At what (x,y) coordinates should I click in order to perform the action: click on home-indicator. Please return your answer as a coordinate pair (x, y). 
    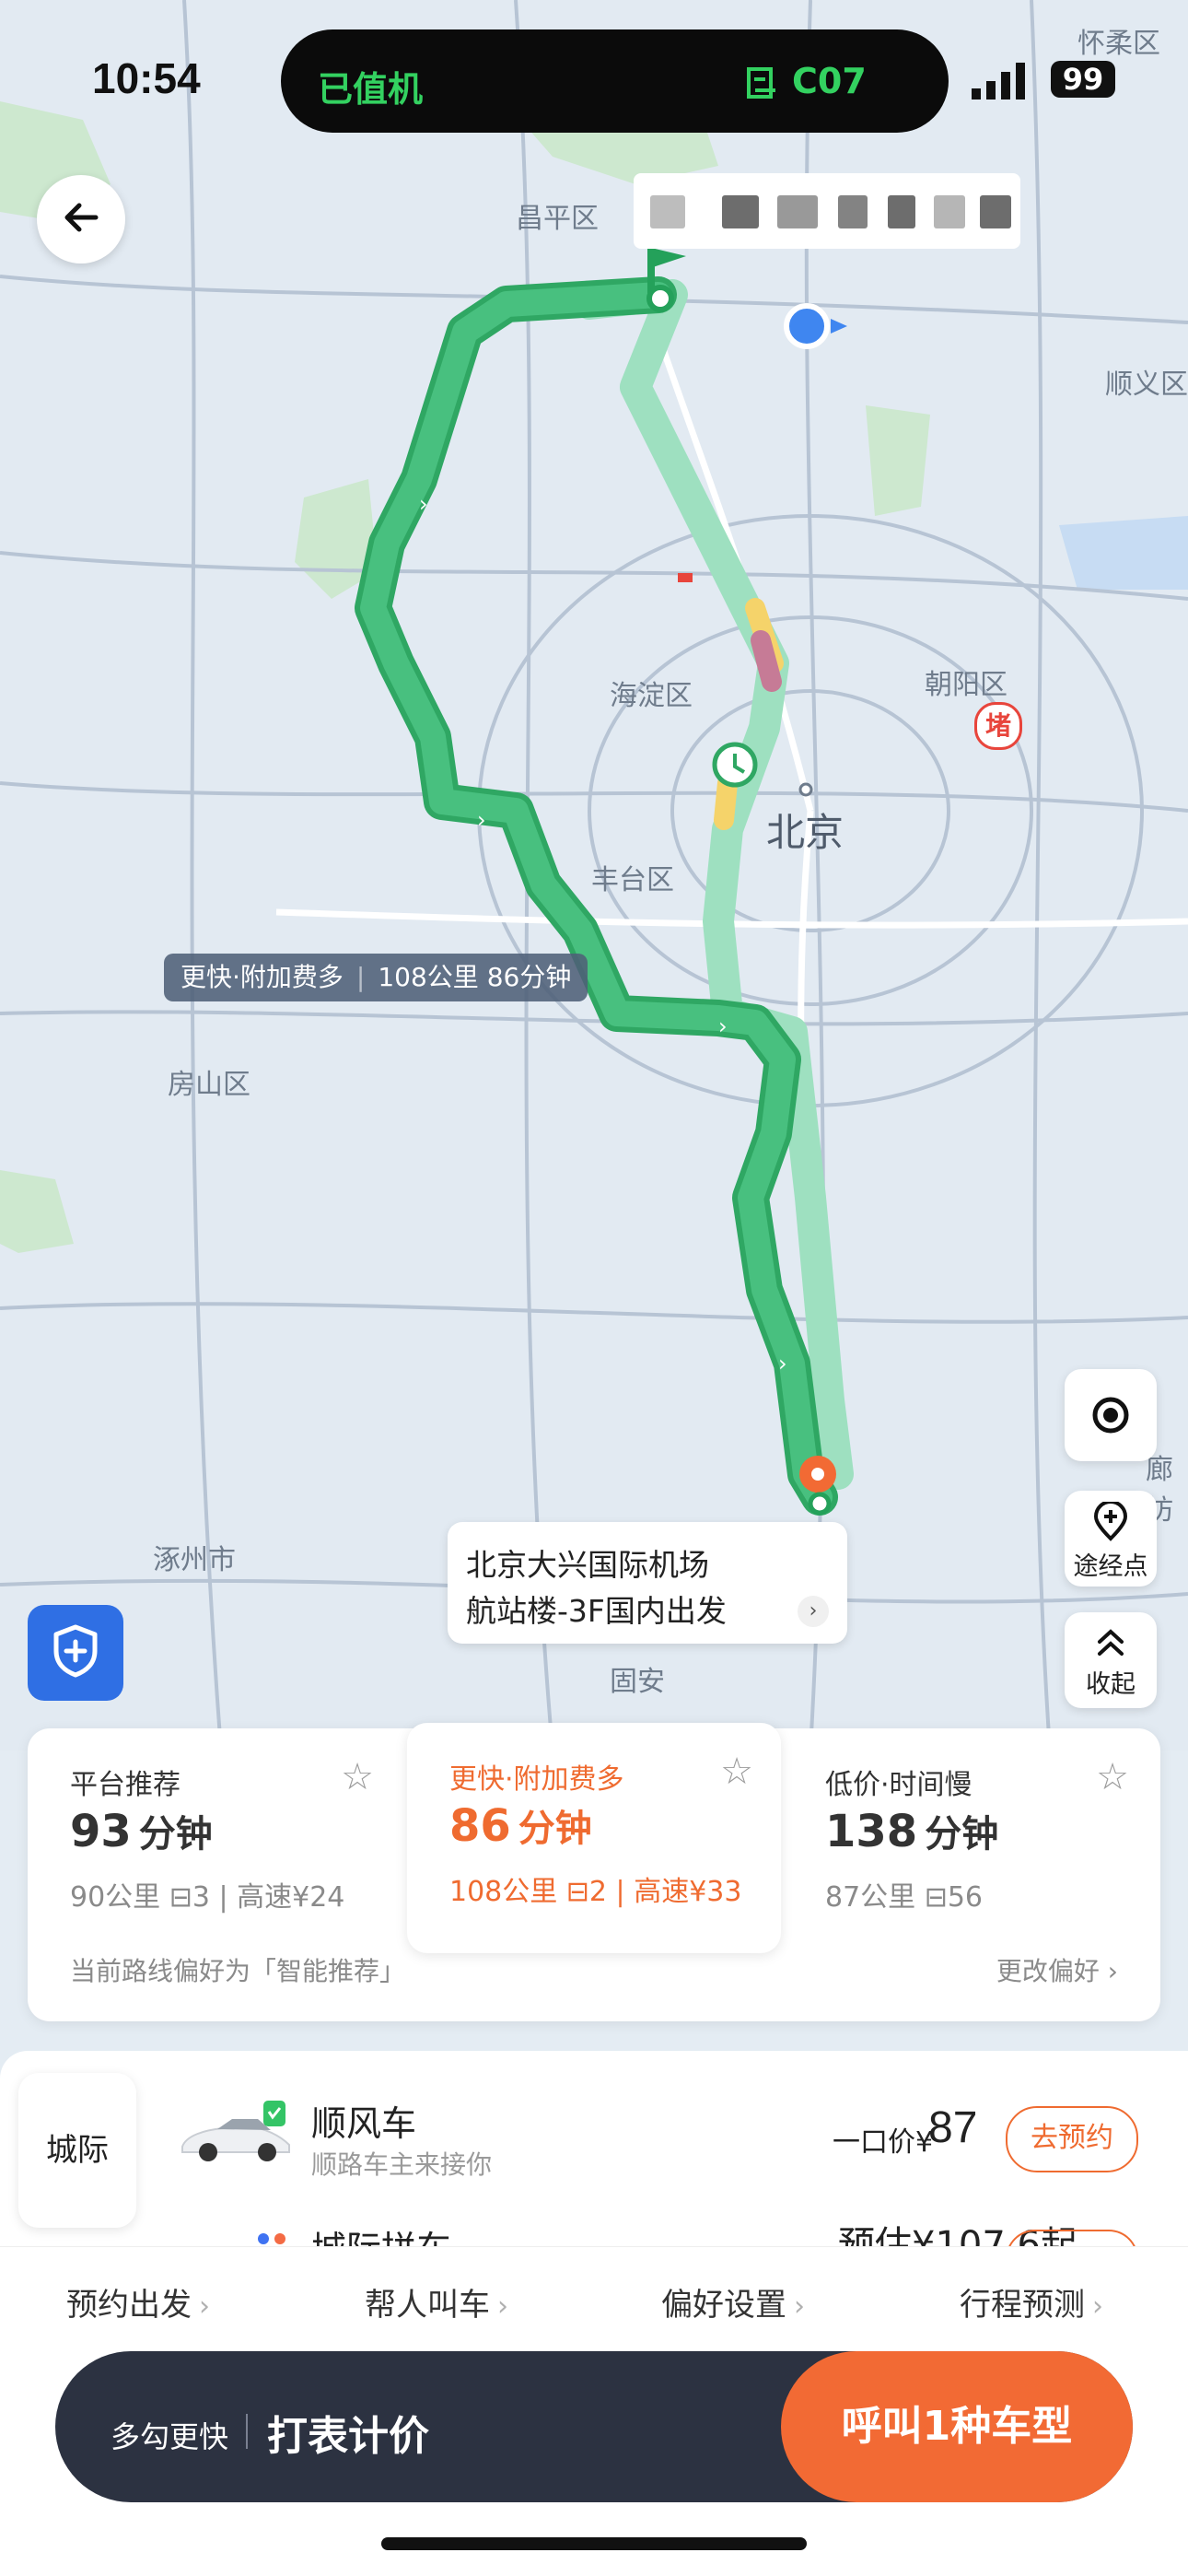
    Looking at the image, I should click on (594, 2543).